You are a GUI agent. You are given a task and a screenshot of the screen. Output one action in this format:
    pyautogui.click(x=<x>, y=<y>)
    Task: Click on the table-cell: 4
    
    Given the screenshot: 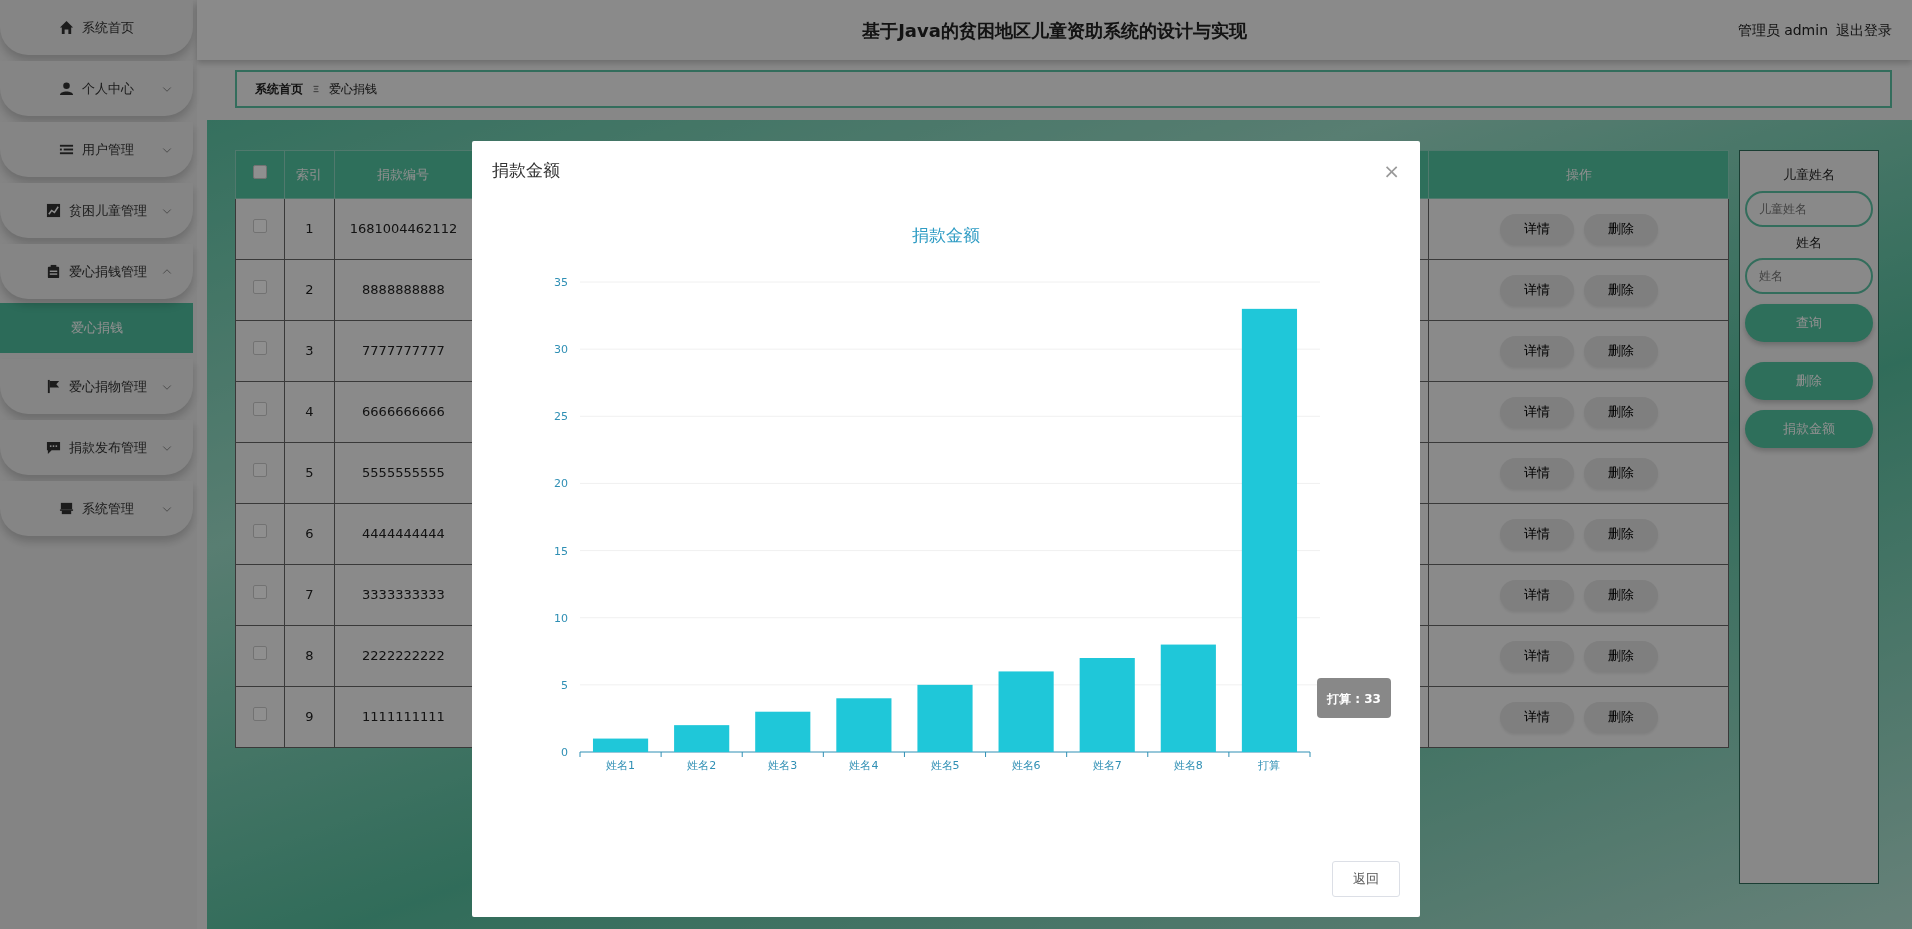 What is the action you would take?
    pyautogui.click(x=309, y=412)
    